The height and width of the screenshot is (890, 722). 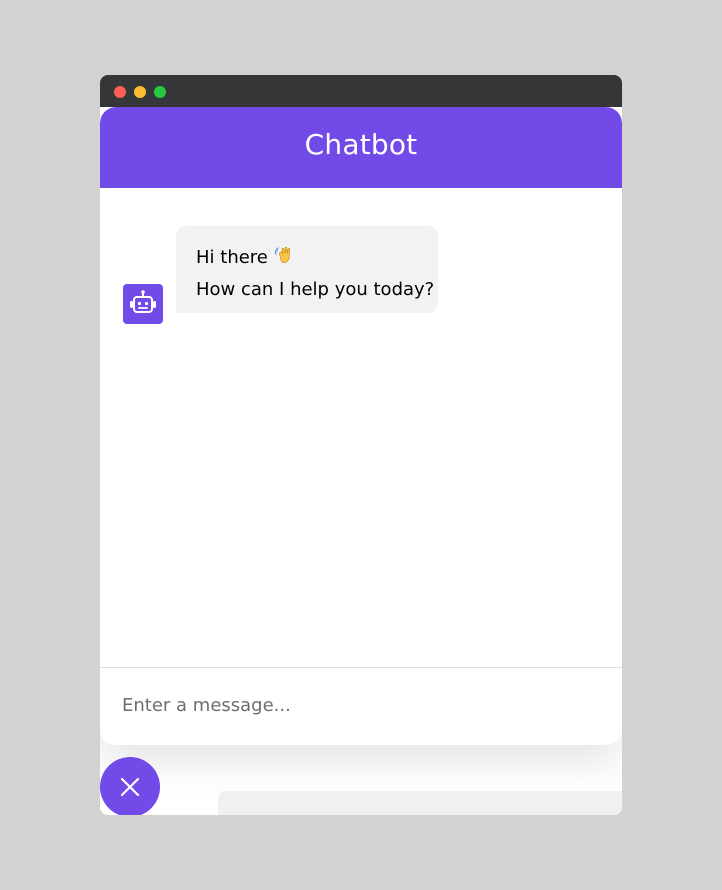 What do you see at coordinates (315, 289) in the screenshot?
I see `help-text: How can I help you today?` at bounding box center [315, 289].